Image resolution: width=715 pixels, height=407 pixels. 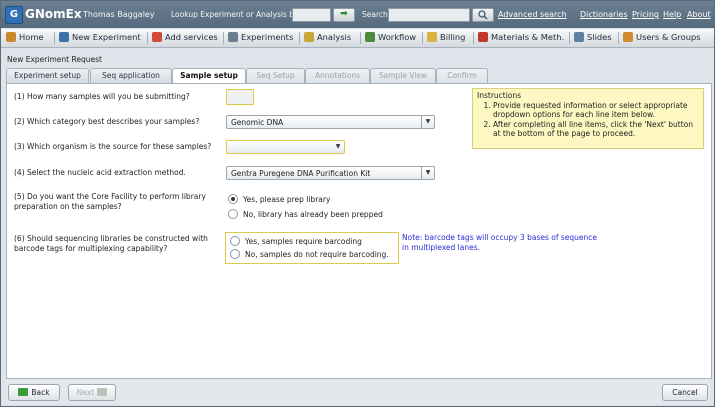 What do you see at coordinates (685, 392) in the screenshot?
I see `cancel-button: Cancel` at bounding box center [685, 392].